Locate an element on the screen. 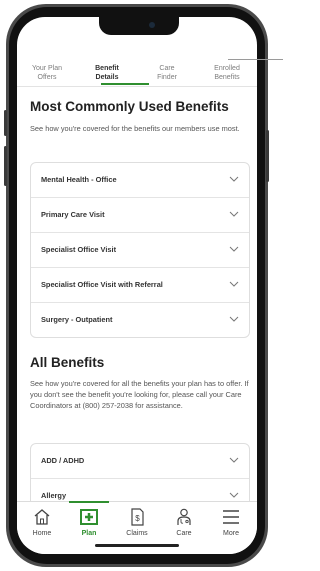 This screenshot has height=571, width=320. home-indicator is located at coordinates (137, 545).